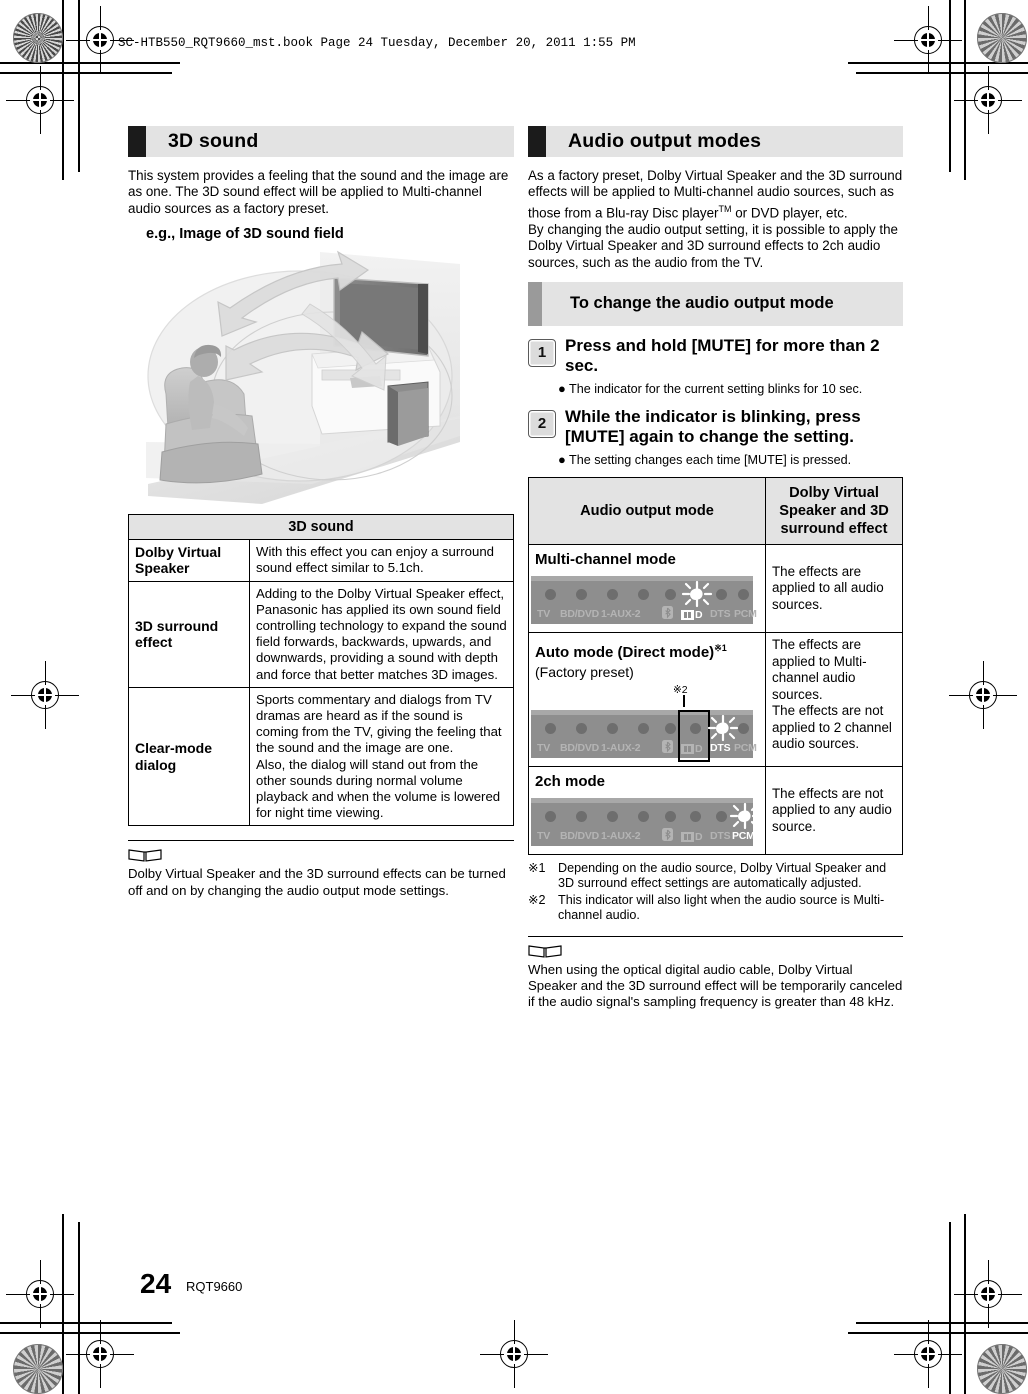 This screenshot has height=1394, width=1028. What do you see at coordinates (605, 559) in the screenshot?
I see `mode-name: Multi-channel mode` at bounding box center [605, 559].